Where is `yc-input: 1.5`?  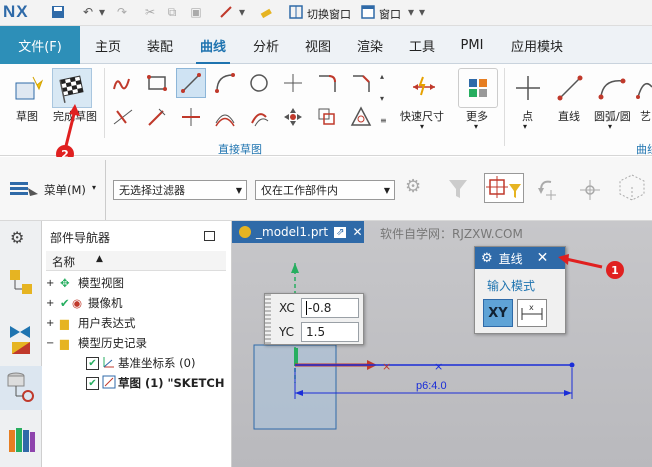 yc-input: 1.5 is located at coordinates (330, 332).